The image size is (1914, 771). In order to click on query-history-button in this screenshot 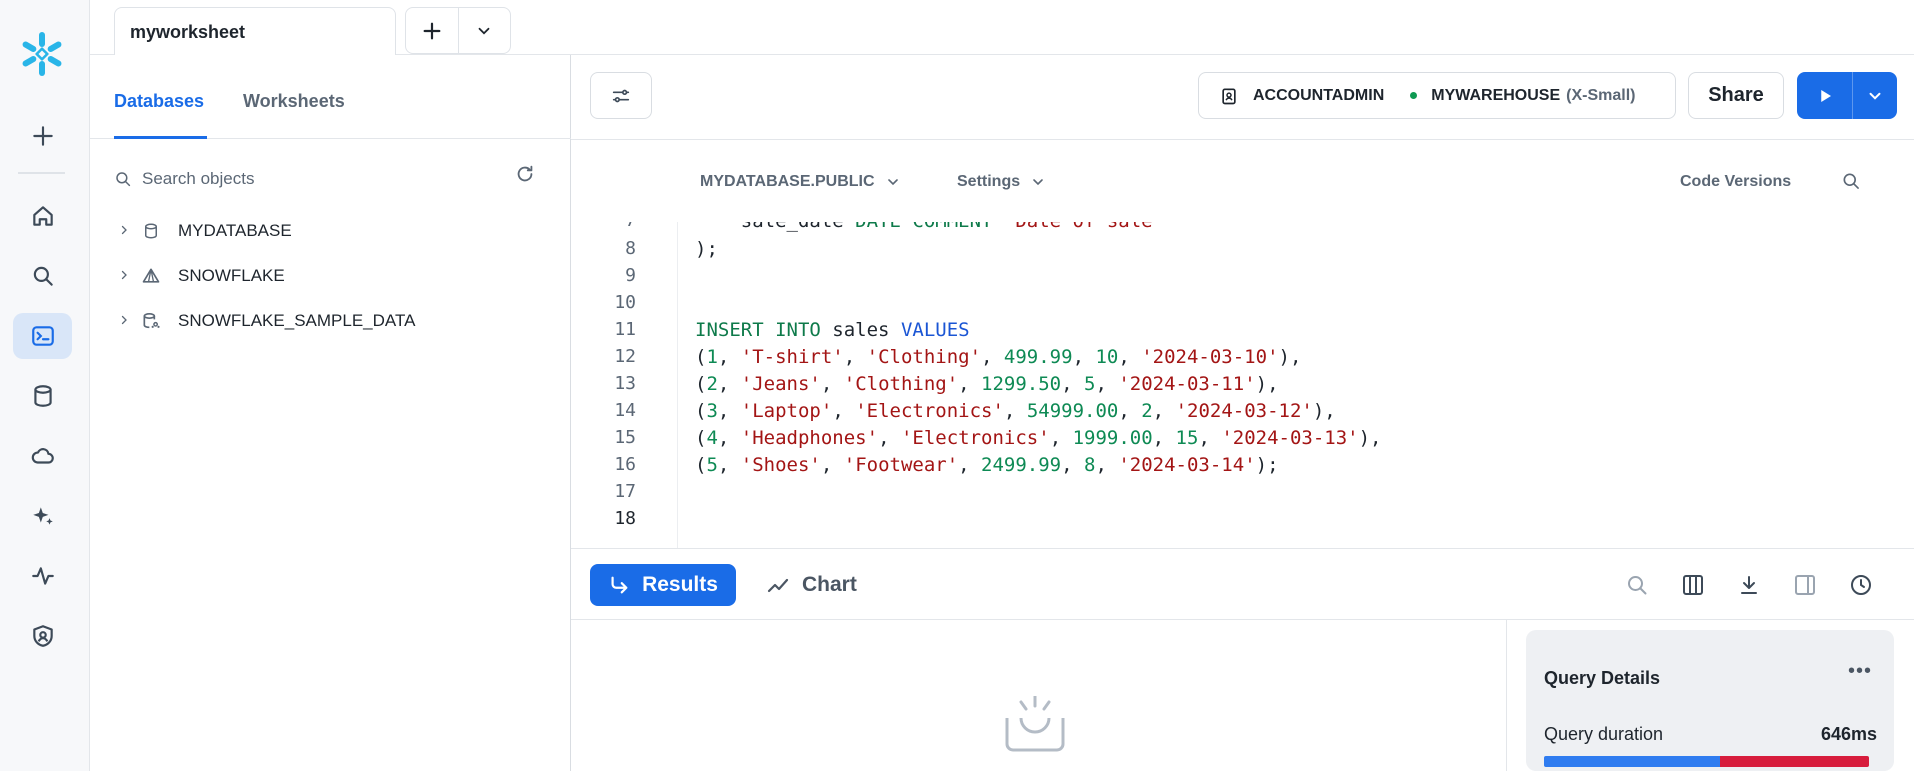, I will do `click(1861, 585)`.